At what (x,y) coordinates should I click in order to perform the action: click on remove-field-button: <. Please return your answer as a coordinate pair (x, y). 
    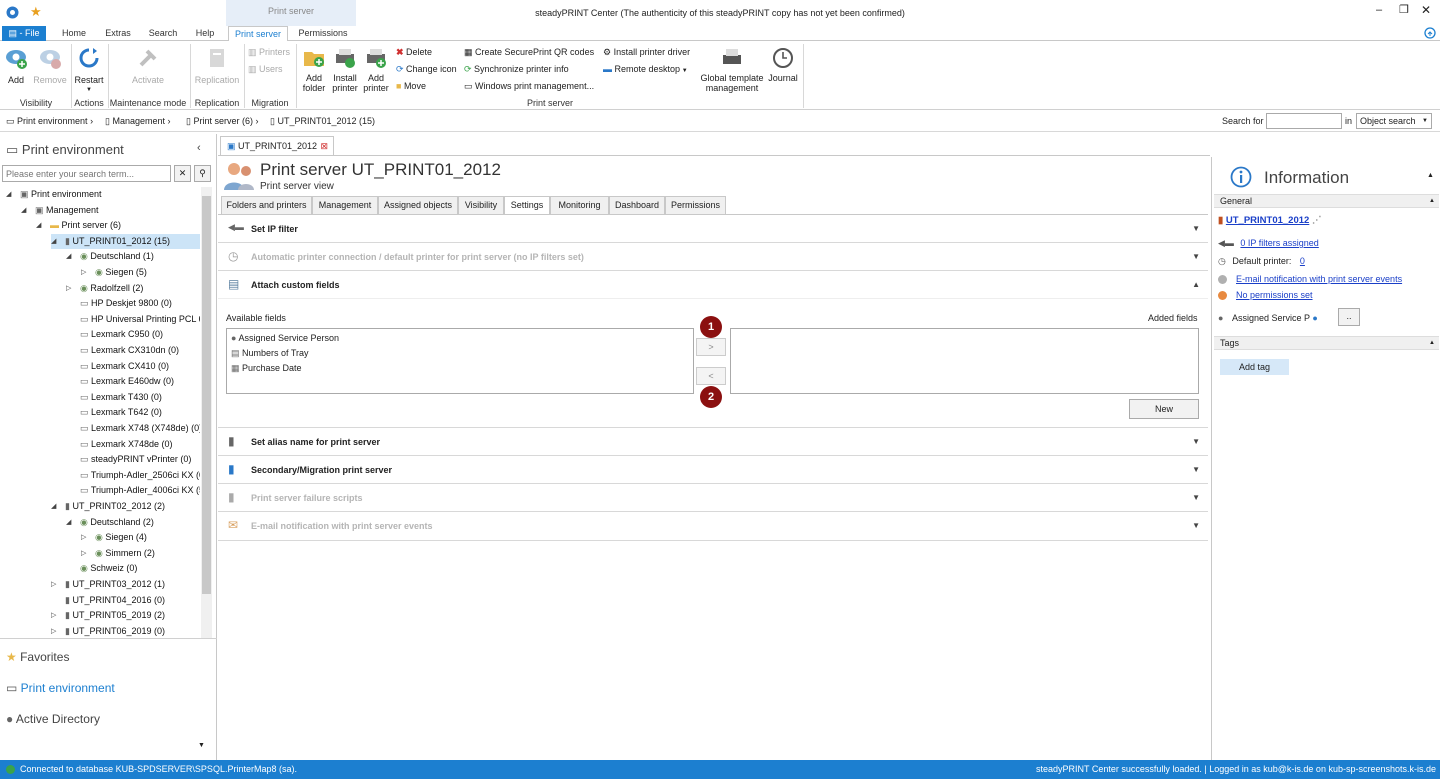
    Looking at the image, I should click on (711, 376).